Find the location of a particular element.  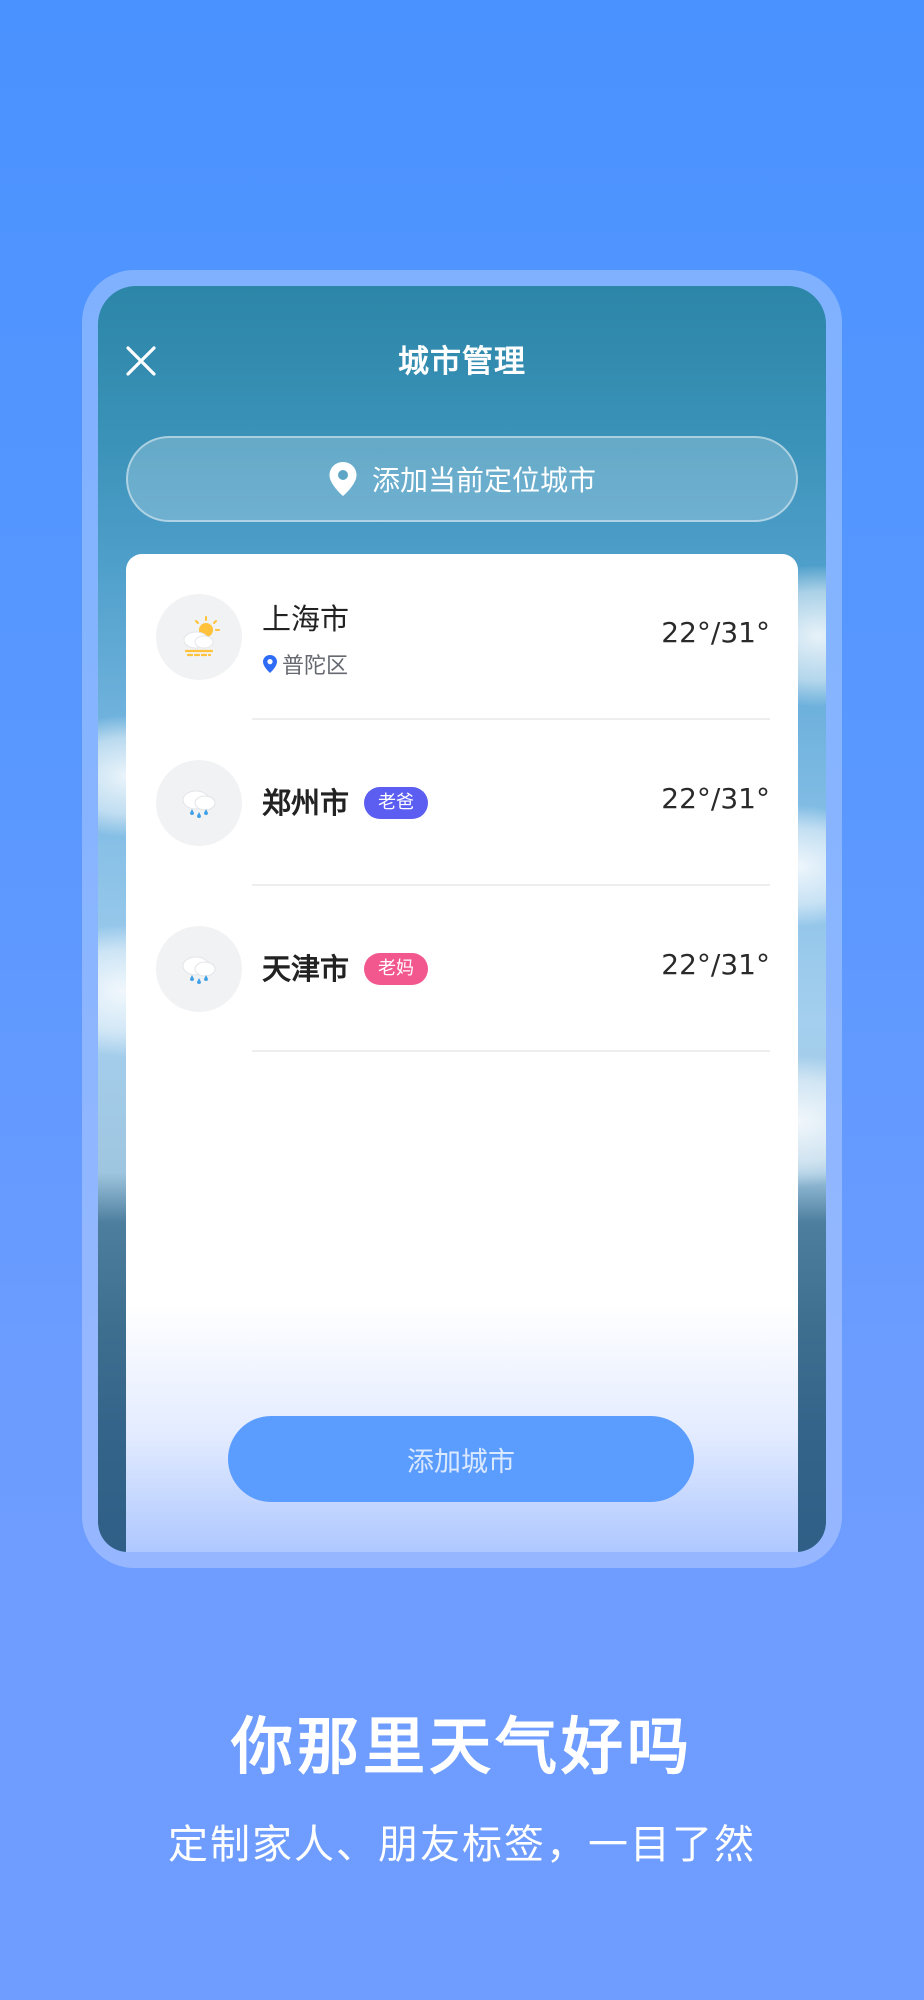

city-name: 郑州市 is located at coordinates (306, 803).